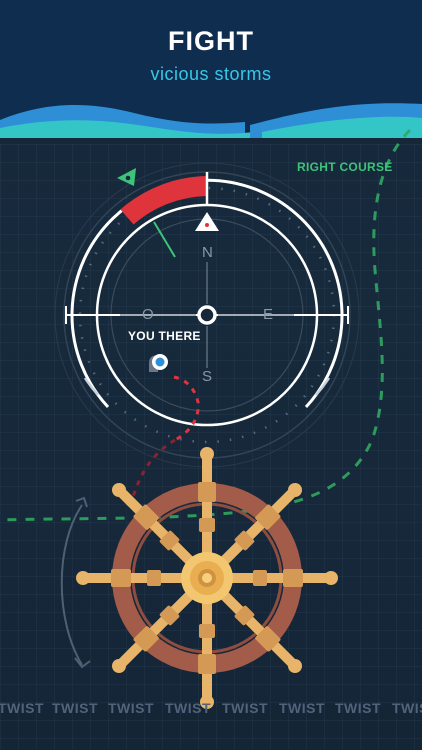  Describe the element at coordinates (211, 74) in the screenshot. I see `page-subtitle: vicious storms` at that location.